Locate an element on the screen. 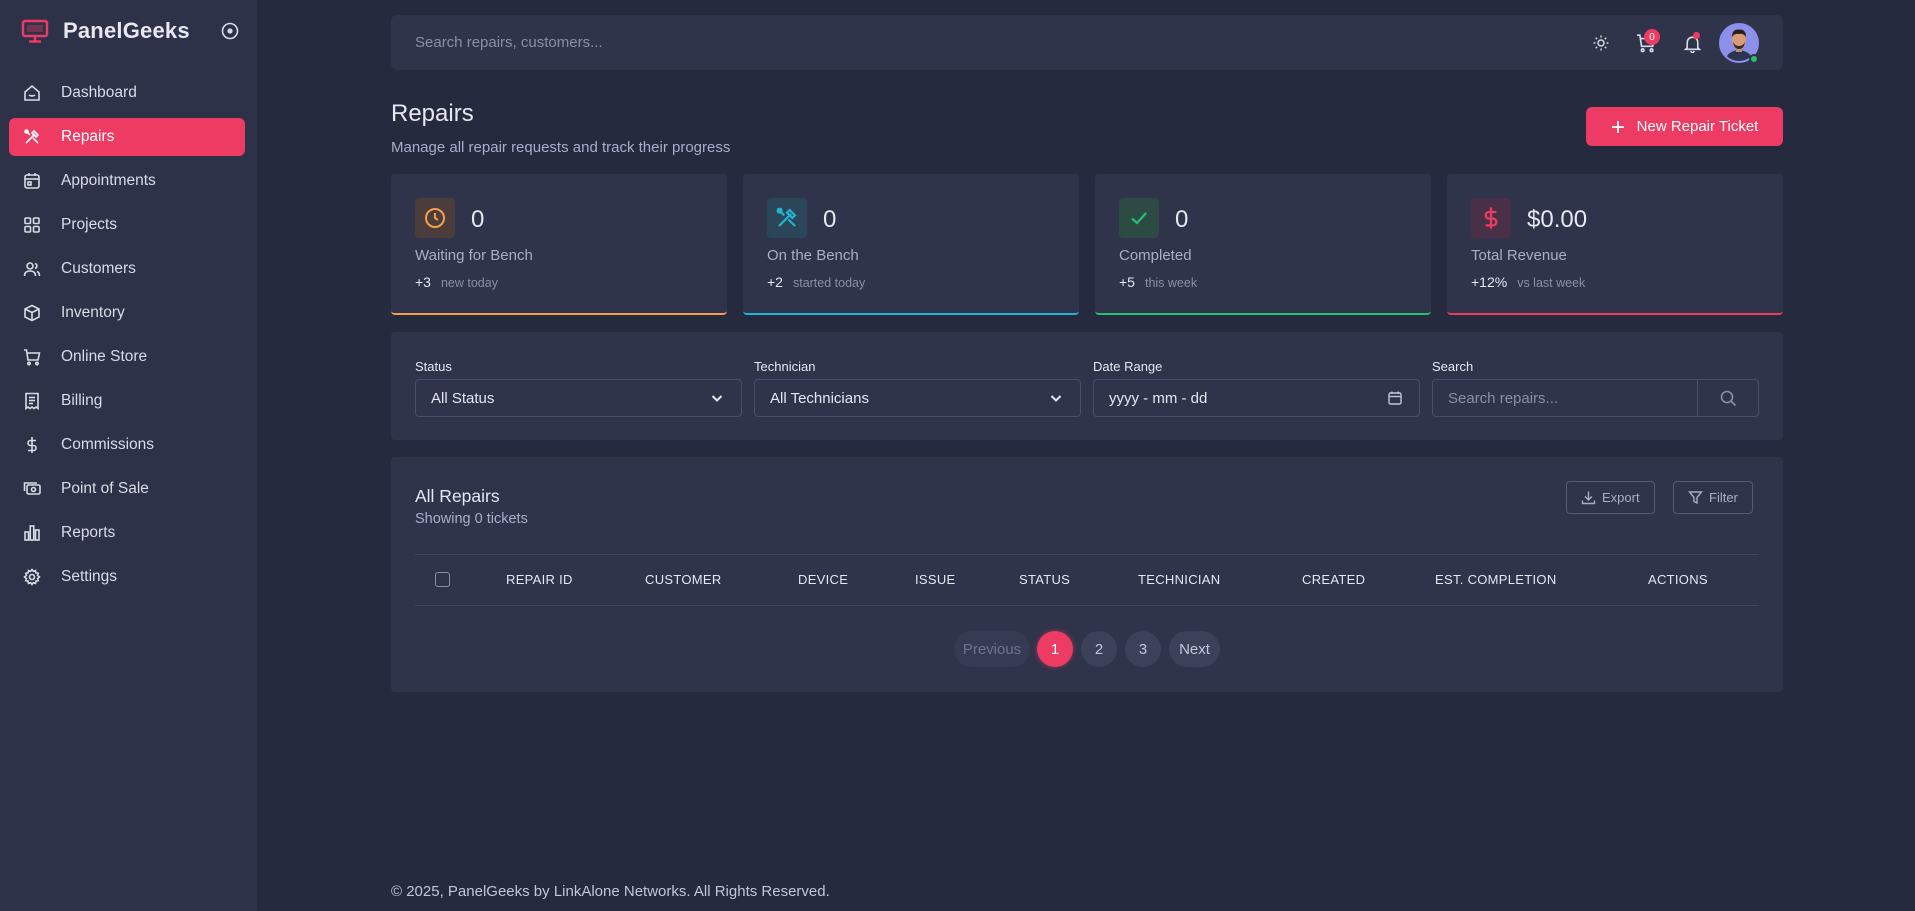  sidebar-item-point-of-sale: Point of Sale is located at coordinates (127, 489).